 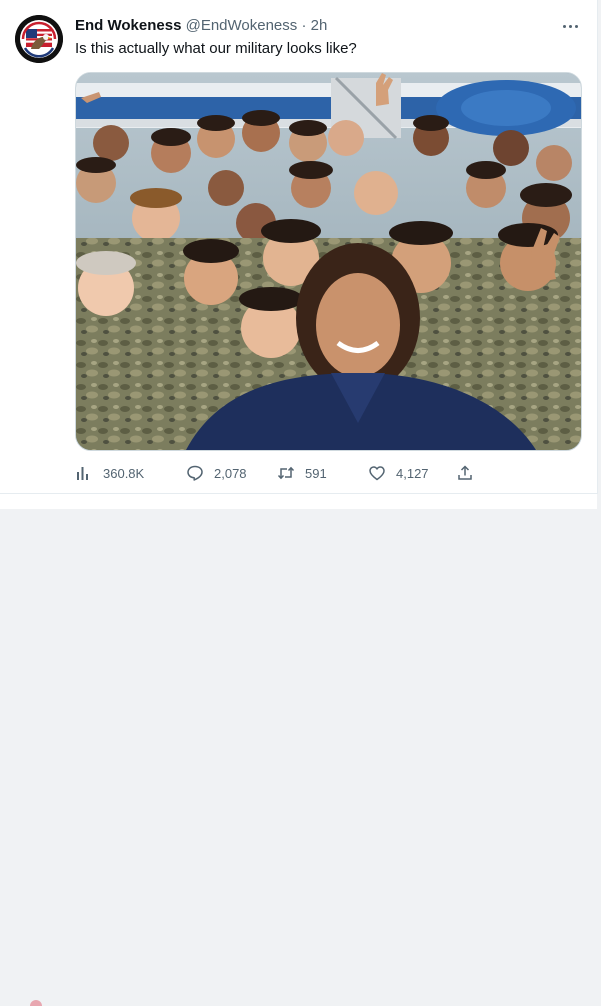 I want to click on eagle-flag-badge-icon, so click(x=39, y=39).